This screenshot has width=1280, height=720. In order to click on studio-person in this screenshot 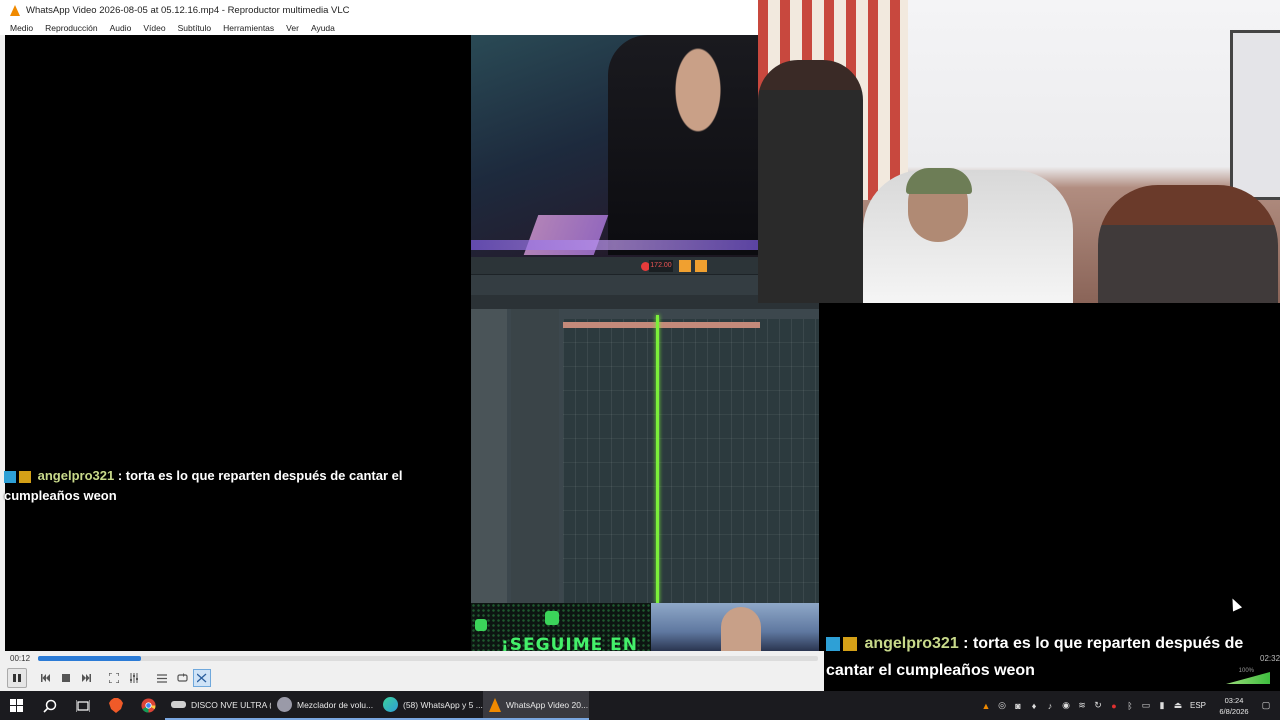, I will do `click(683, 145)`.